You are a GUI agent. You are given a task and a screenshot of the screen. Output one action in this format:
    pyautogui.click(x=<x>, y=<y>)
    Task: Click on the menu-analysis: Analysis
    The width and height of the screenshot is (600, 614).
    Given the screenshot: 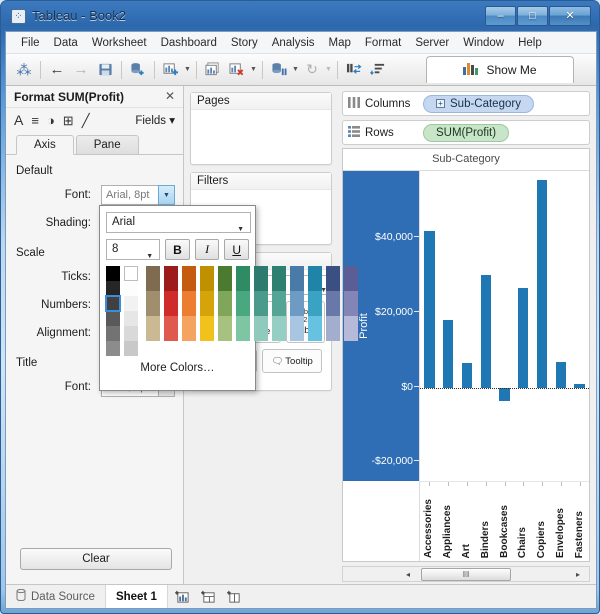 What is the action you would take?
    pyautogui.click(x=293, y=43)
    